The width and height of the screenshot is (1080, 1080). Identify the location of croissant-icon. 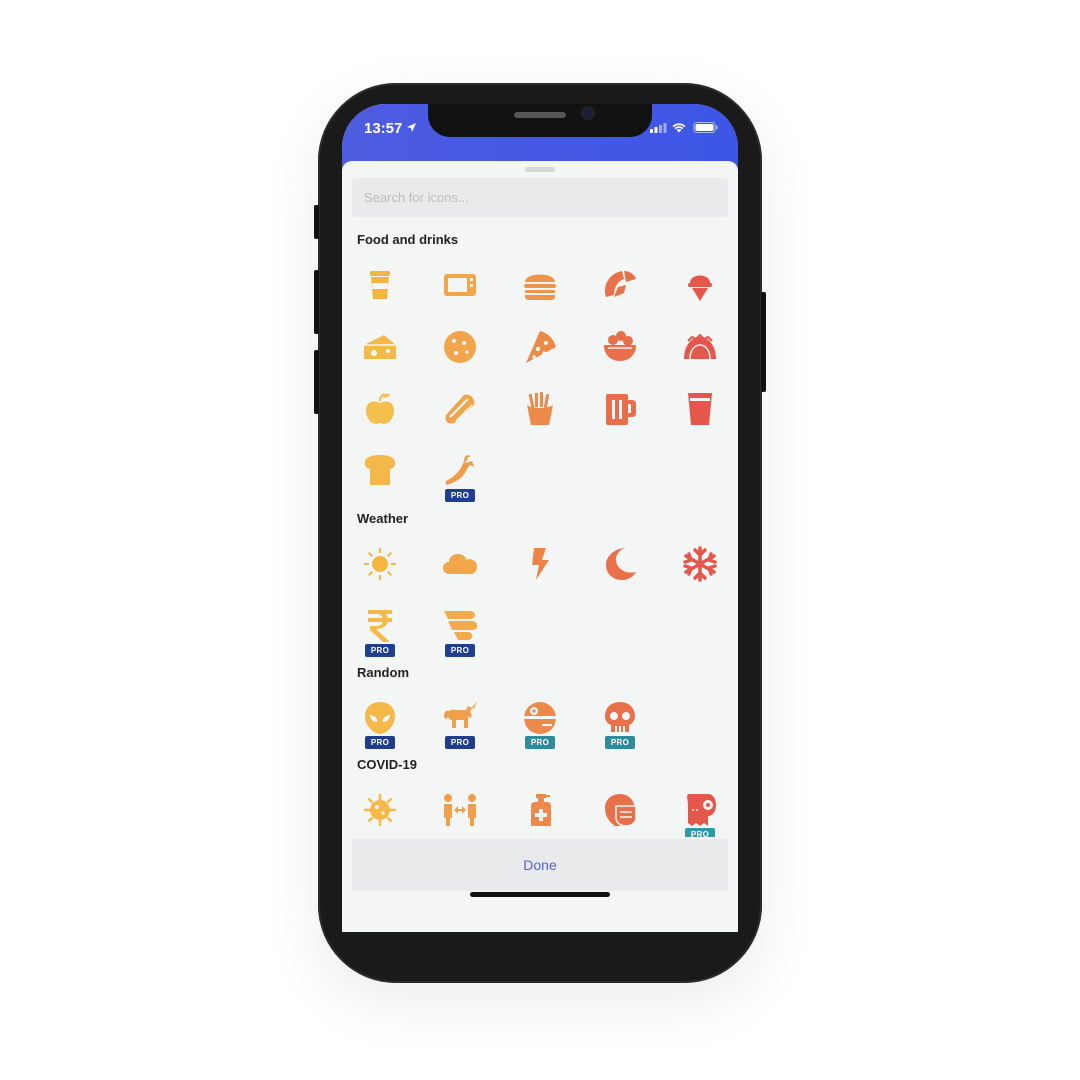
(620, 284).